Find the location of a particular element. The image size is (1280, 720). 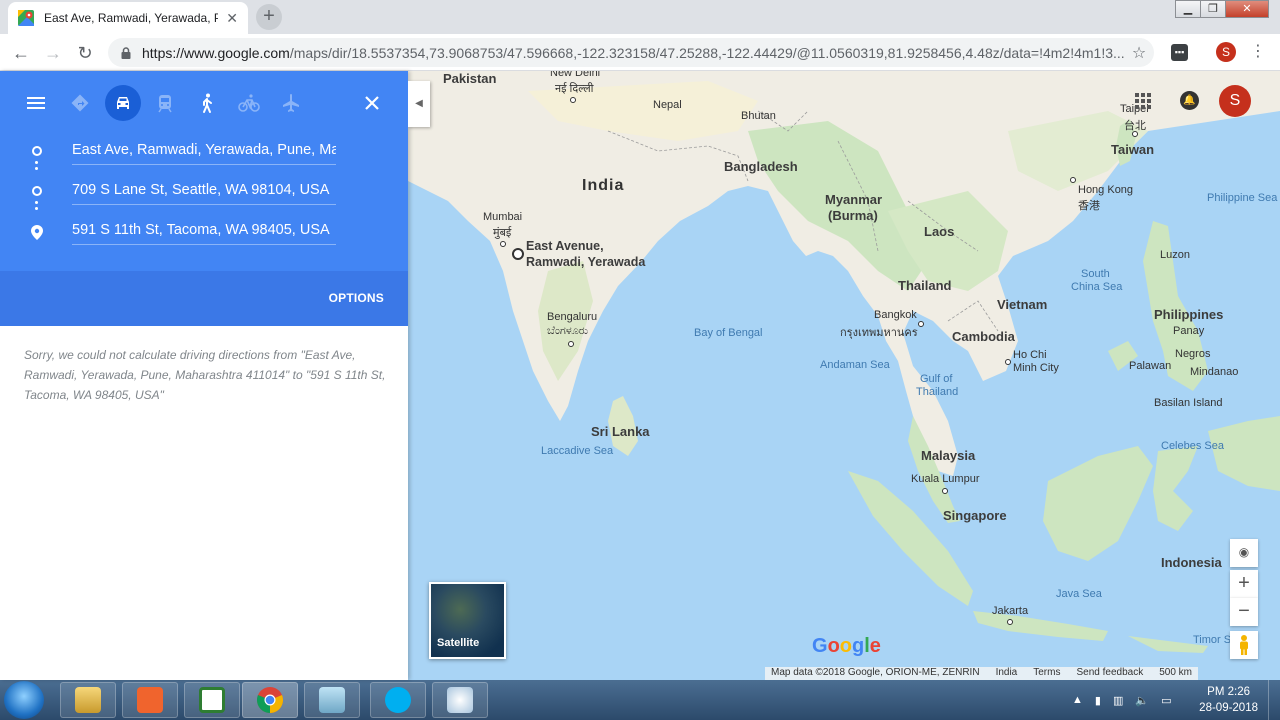

map-label-sri-lanka: Sri Lanka is located at coordinates (620, 431).